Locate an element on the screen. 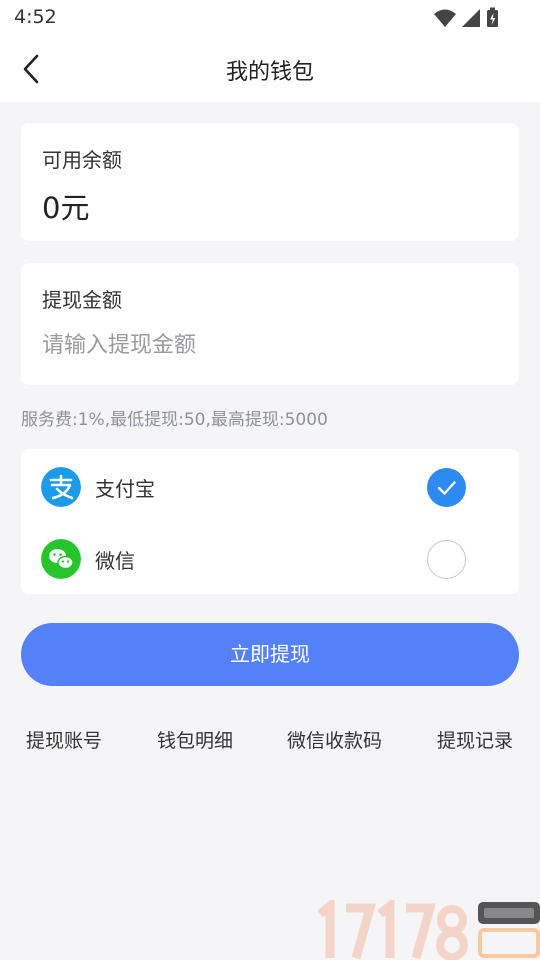 The image size is (540, 960). check-icon is located at coordinates (446, 488).